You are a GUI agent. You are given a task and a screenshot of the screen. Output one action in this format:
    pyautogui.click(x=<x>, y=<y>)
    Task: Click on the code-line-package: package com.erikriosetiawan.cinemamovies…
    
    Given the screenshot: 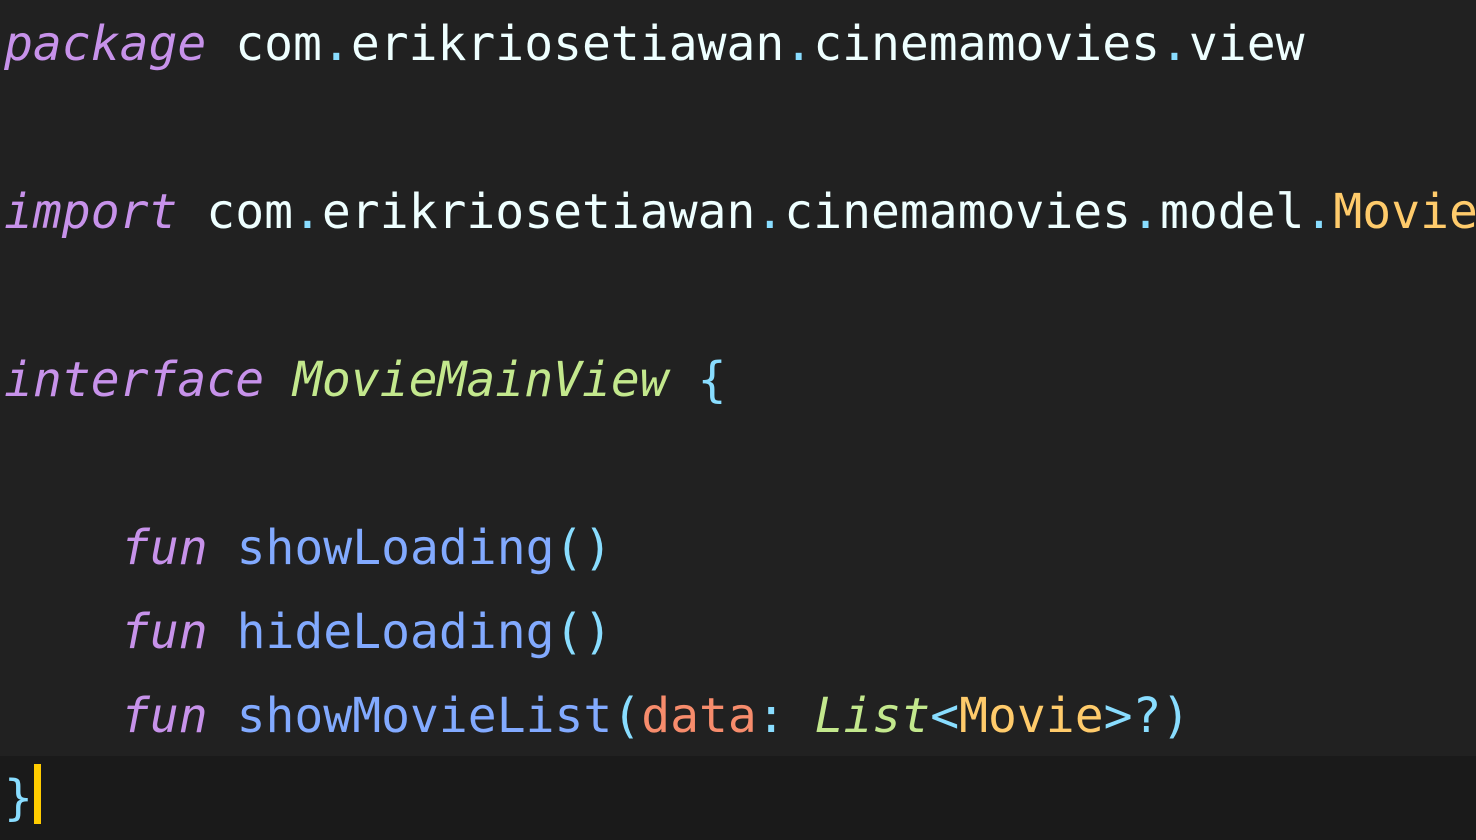 What is the action you would take?
    pyautogui.click(x=654, y=44)
    